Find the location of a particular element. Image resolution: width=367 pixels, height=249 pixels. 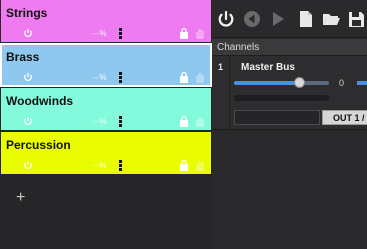

volume-slider-fill is located at coordinates (266, 83).